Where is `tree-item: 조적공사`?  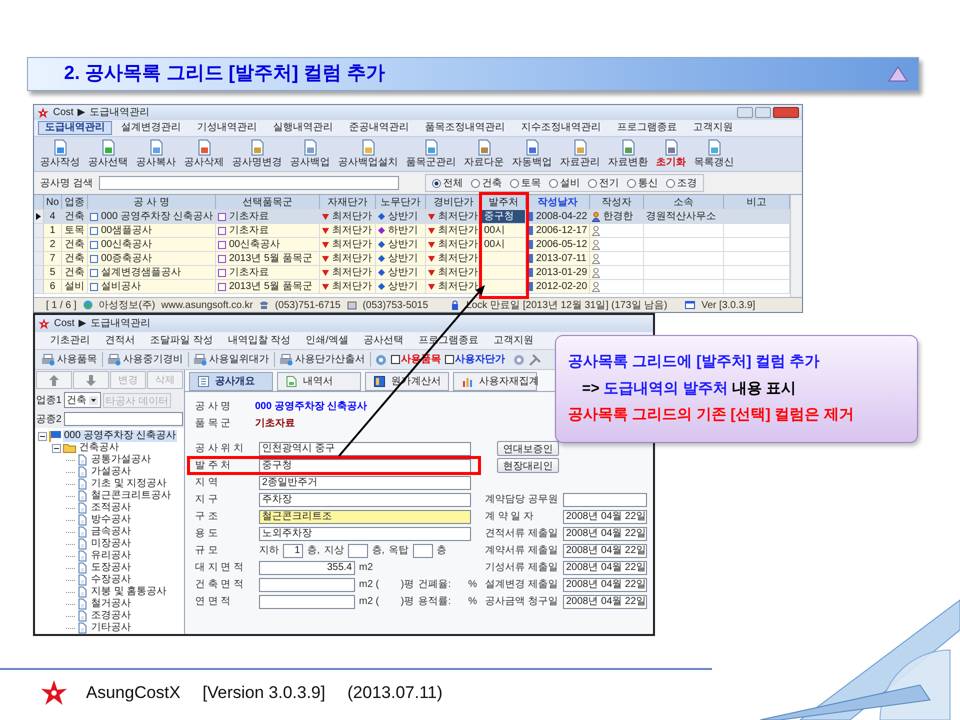
tree-item: 조적공사 is located at coordinates (111, 508).